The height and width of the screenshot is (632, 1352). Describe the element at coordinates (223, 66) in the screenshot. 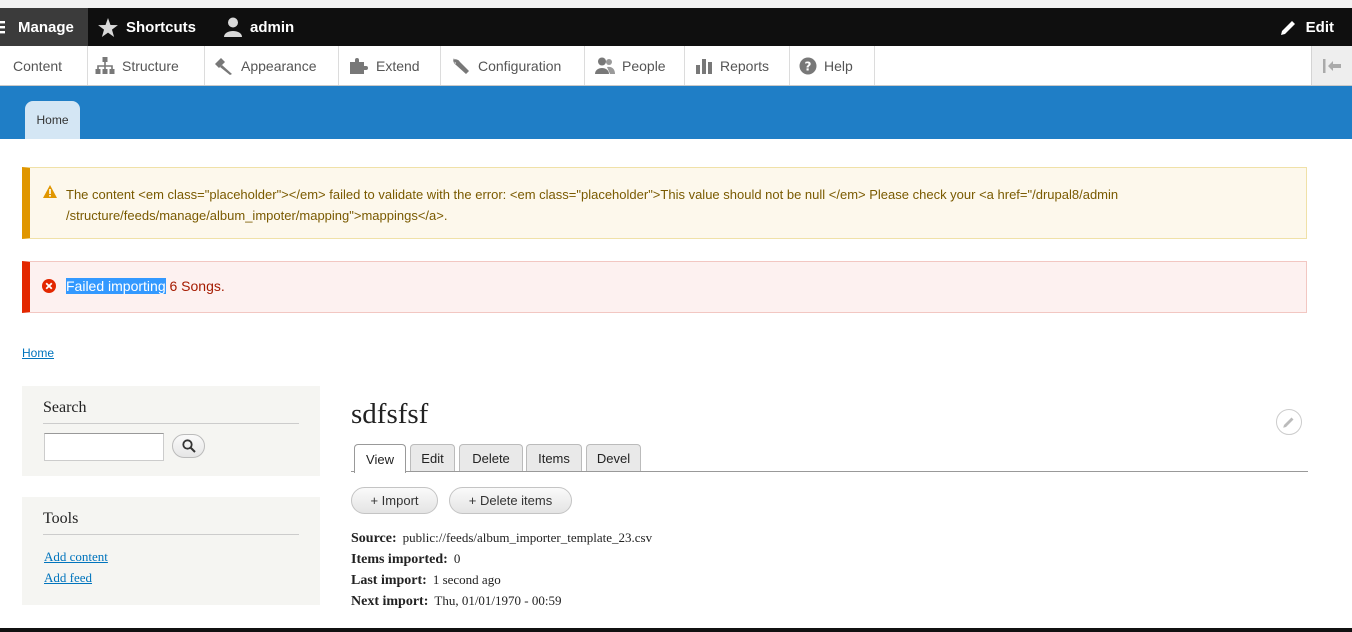

I see `appearance-icon` at that location.